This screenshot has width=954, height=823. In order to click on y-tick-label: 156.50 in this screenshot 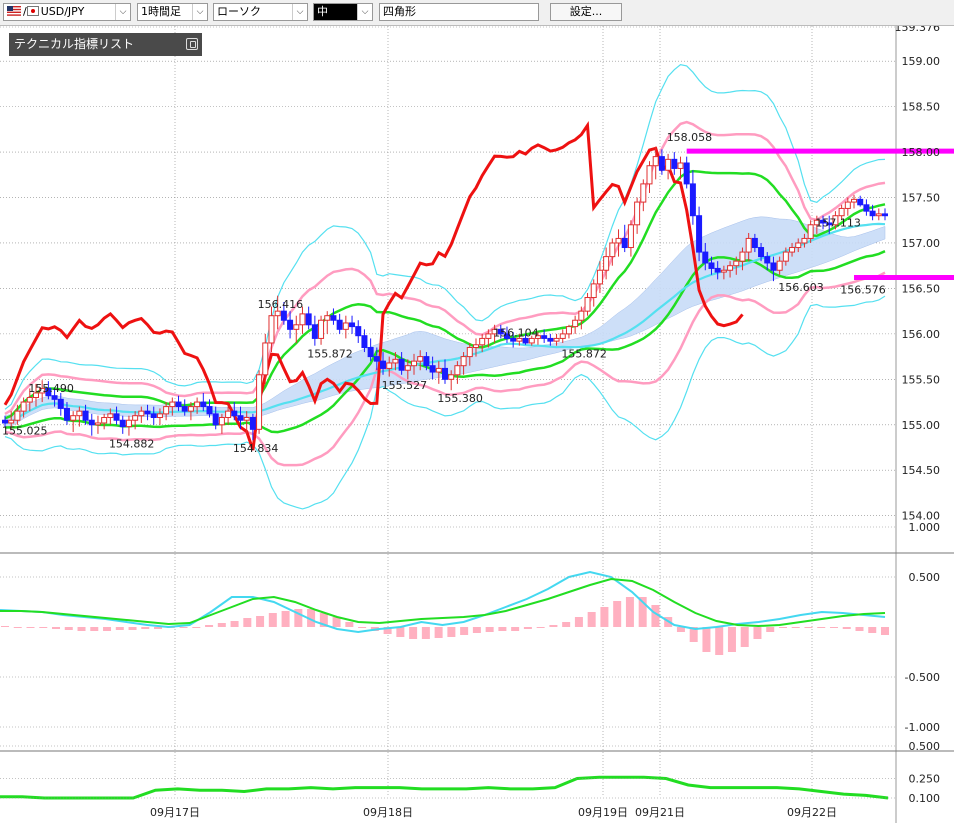, I will do `click(921, 288)`.